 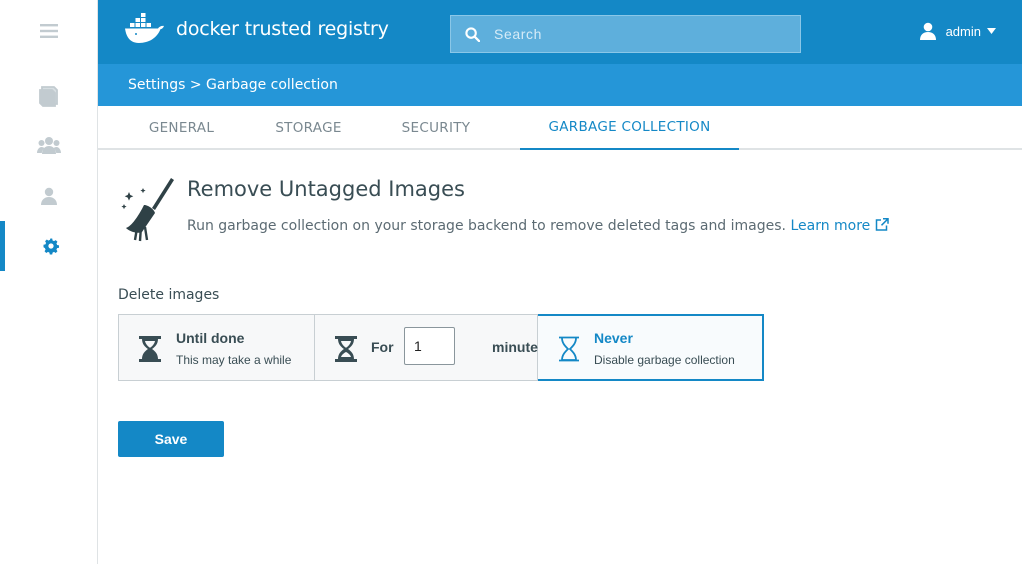 I want to click on hourglass-outline-icon, so click(x=569, y=349).